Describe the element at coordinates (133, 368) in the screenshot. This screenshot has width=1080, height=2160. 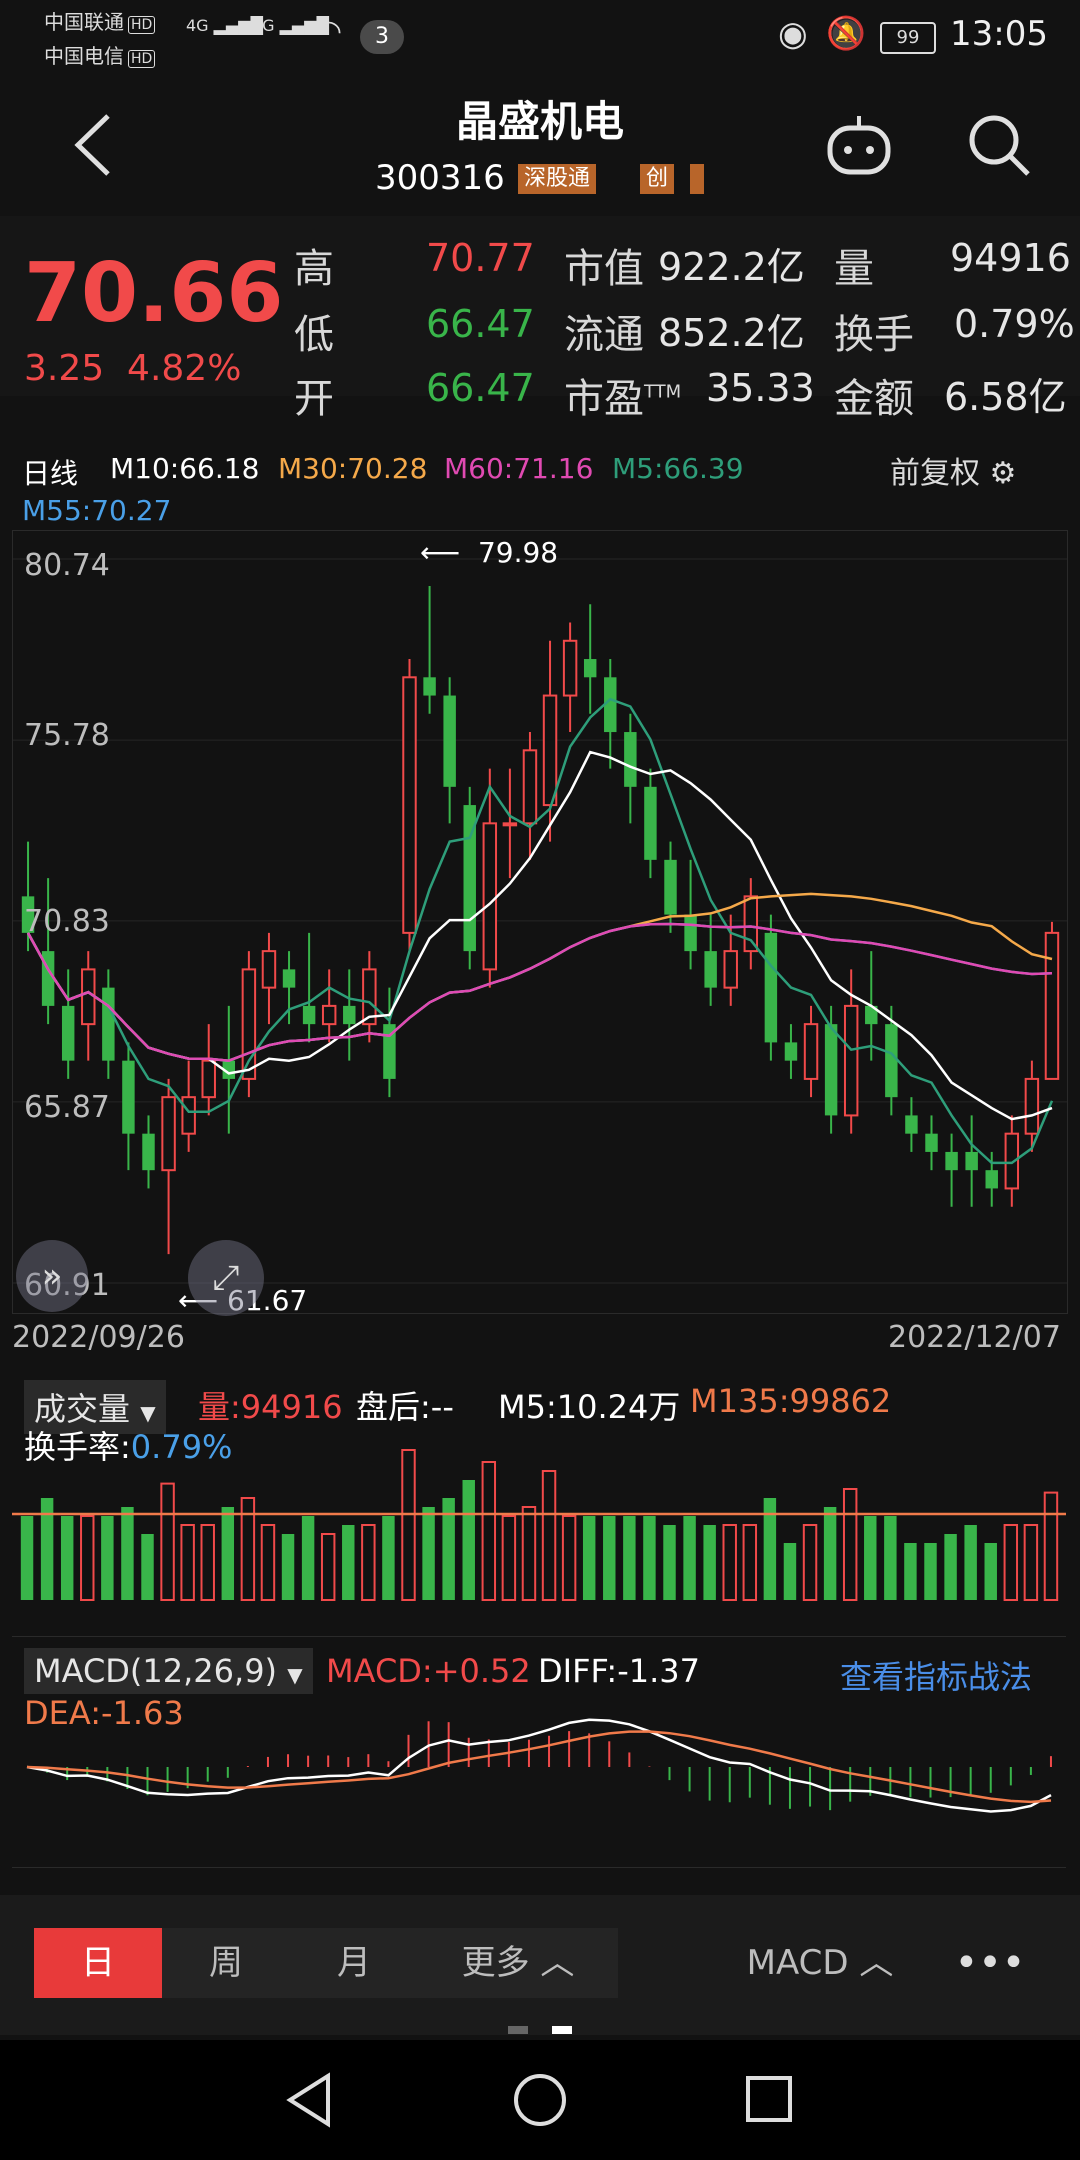
I see `price-change: 3.25 4.82%` at that location.